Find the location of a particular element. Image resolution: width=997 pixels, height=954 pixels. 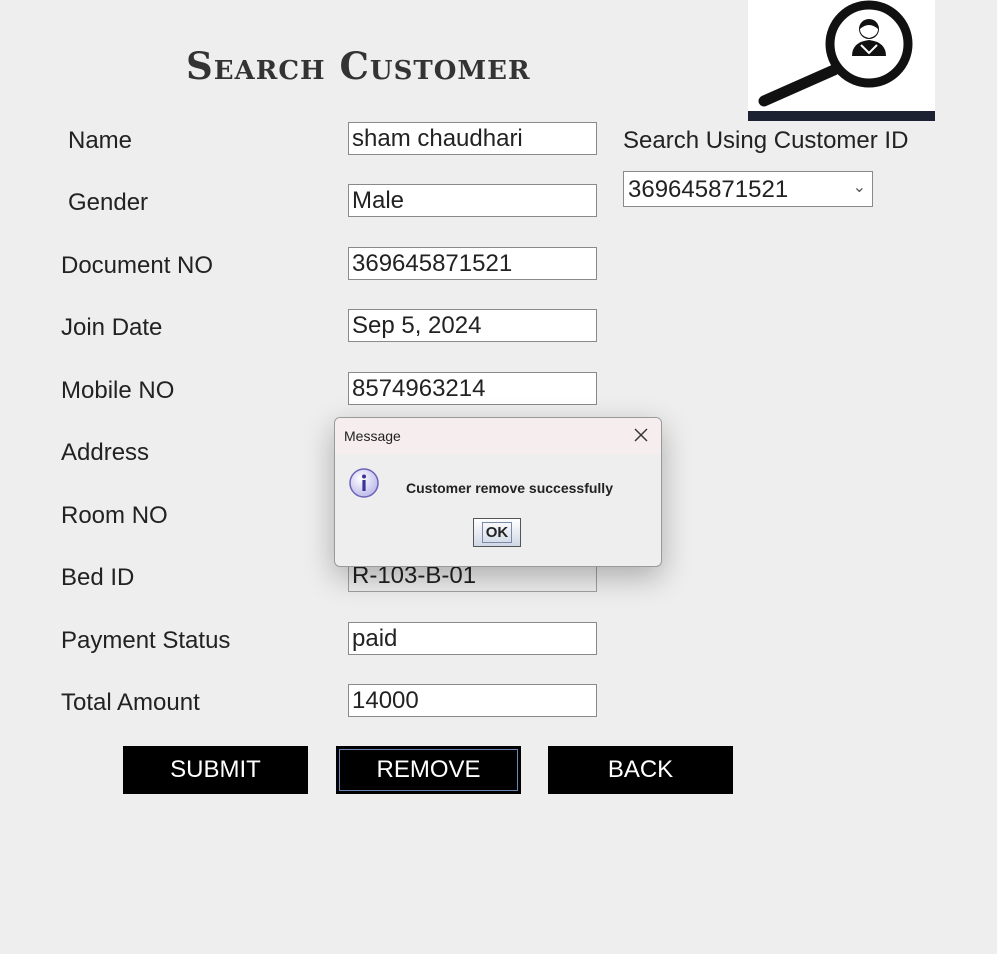

submit-button: SUBMIT is located at coordinates (215, 770).